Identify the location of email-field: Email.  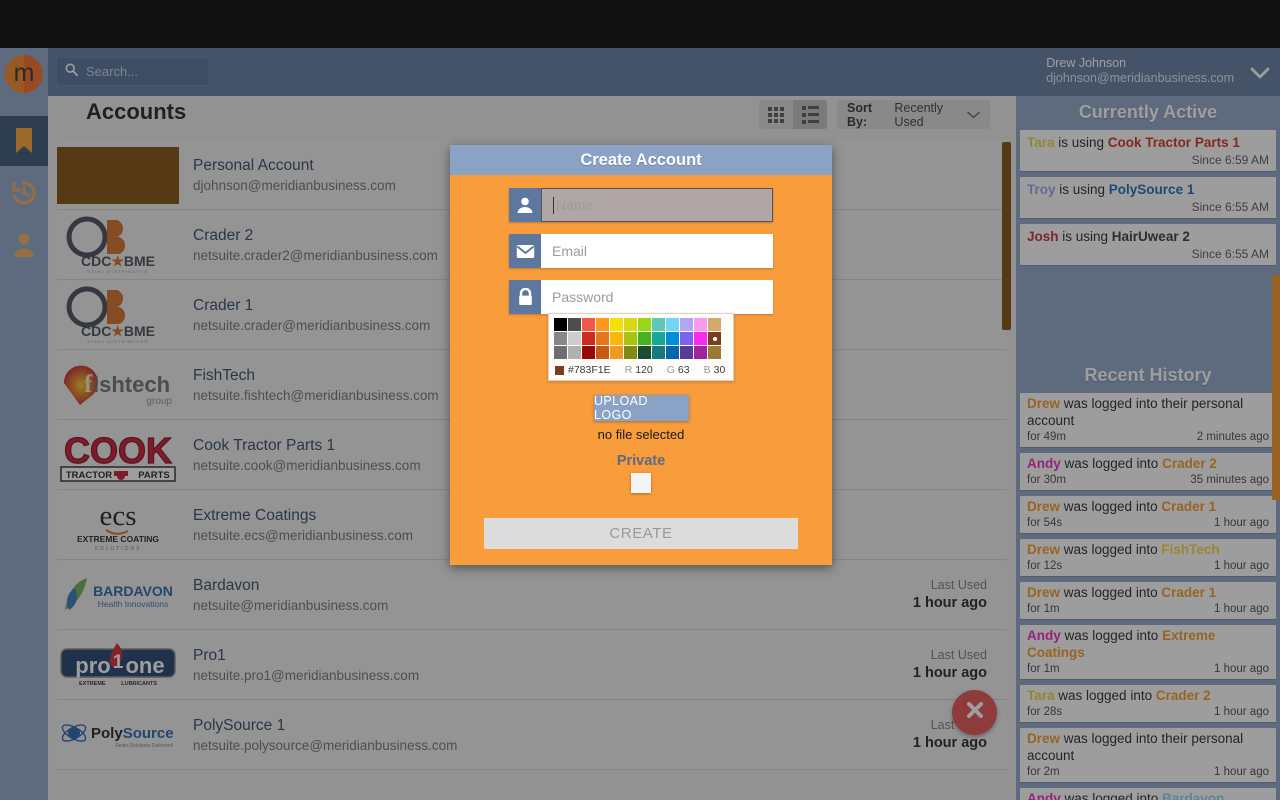
(641, 251).